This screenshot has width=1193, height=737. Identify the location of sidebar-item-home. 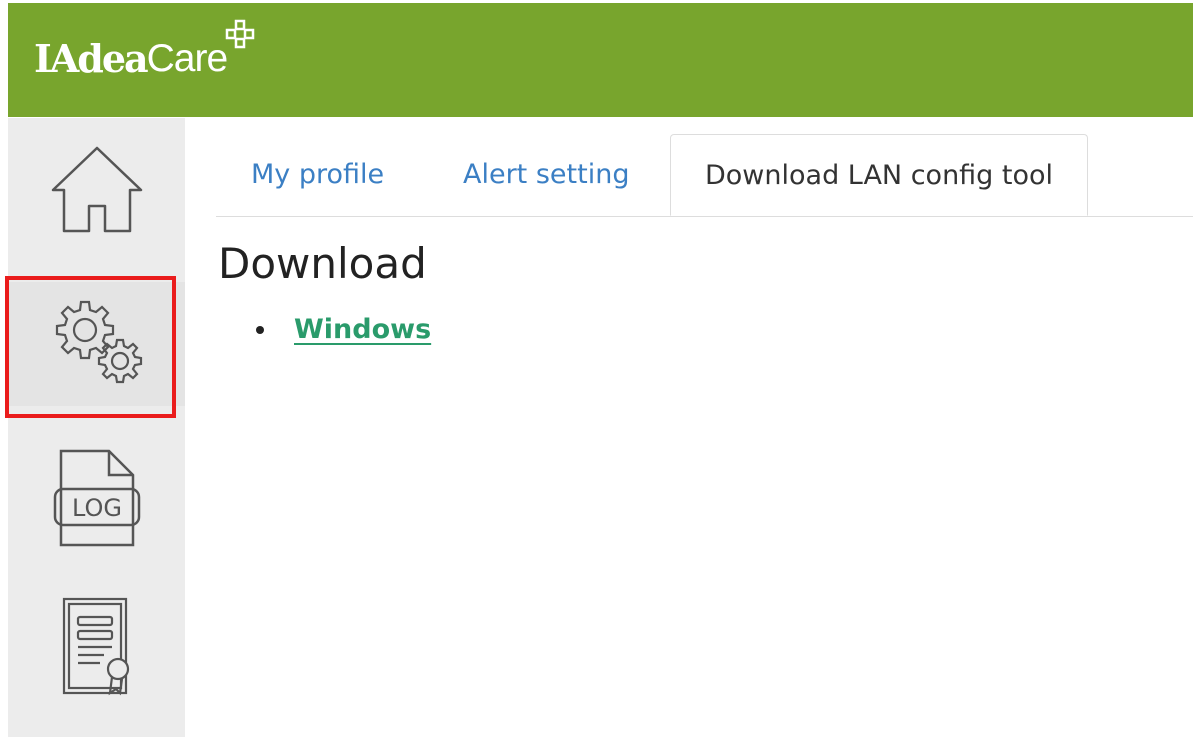
(96, 188).